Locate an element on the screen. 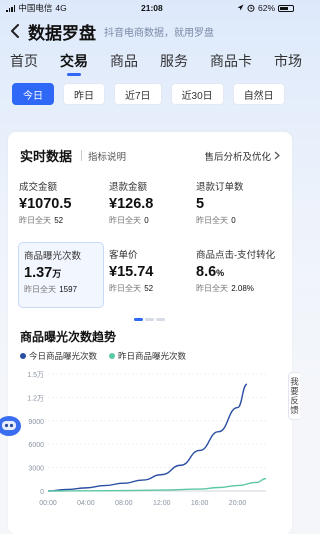  x-tick-label: 12:00 is located at coordinates (162, 503).